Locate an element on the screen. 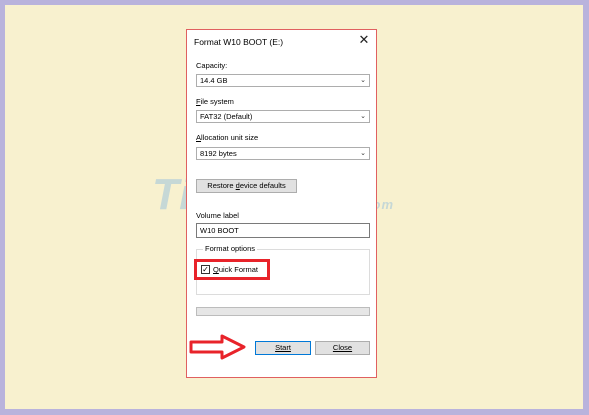 The width and height of the screenshot is (589, 415). file-system-select: FAT32 (Default) ⌄ is located at coordinates (283, 116).